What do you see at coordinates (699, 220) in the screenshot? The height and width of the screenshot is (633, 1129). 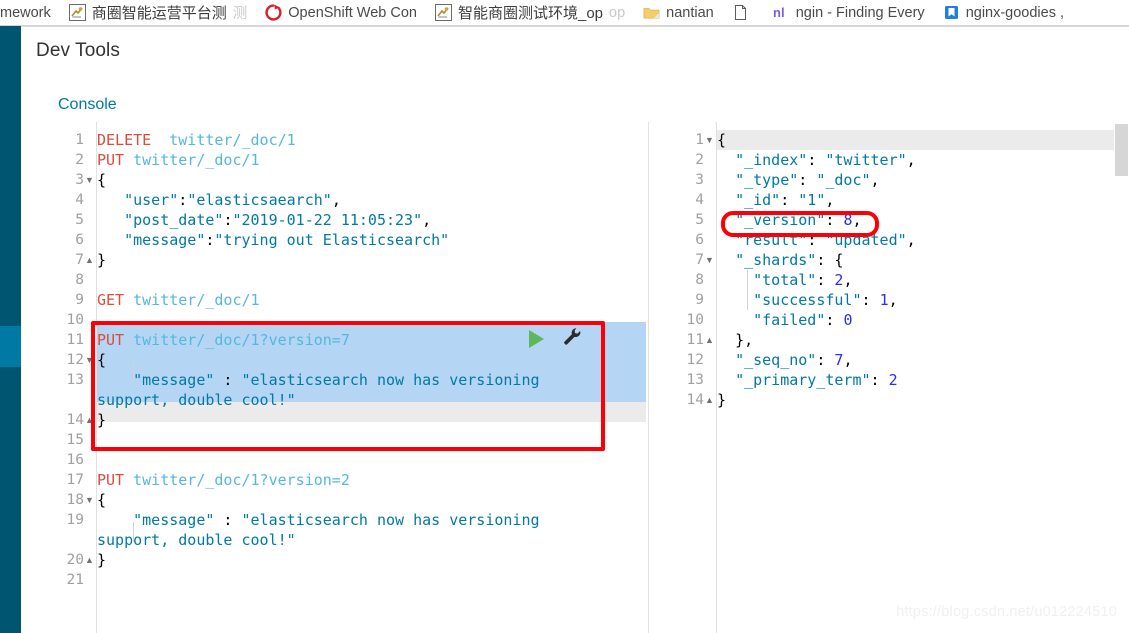 I see `line-number: 5` at bounding box center [699, 220].